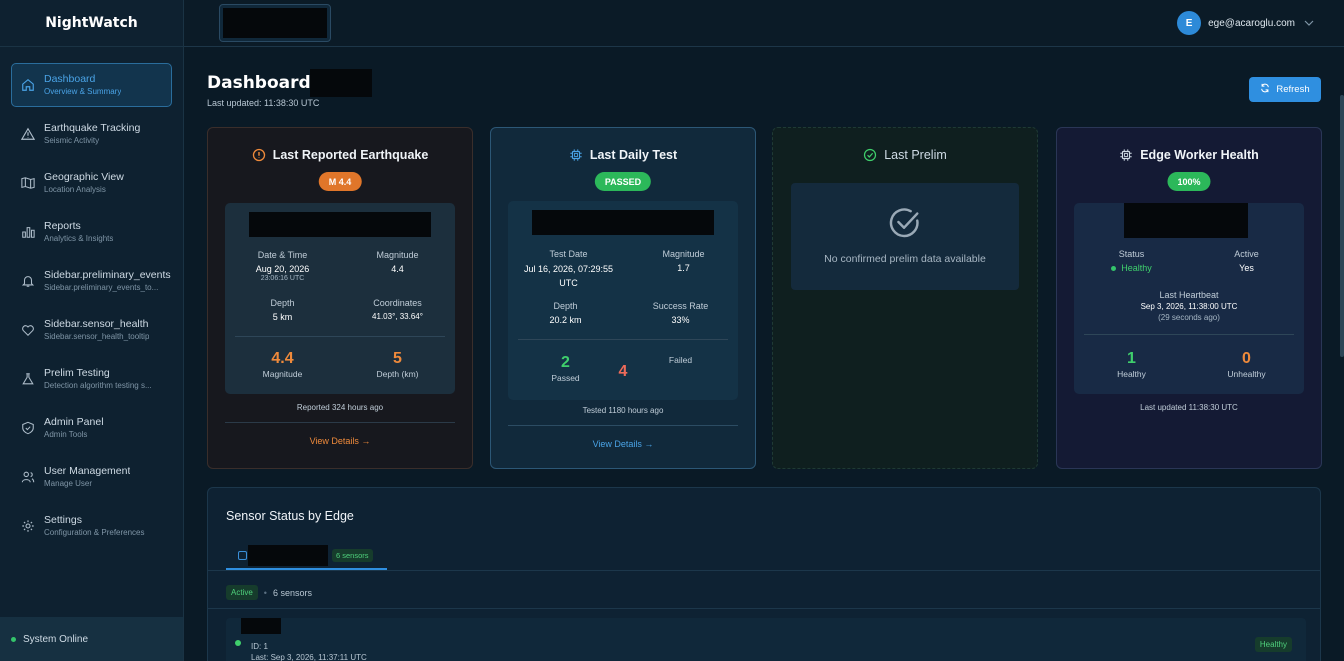 This screenshot has height=661, width=1344. What do you see at coordinates (28, 281) in the screenshot?
I see `bell-icon` at bounding box center [28, 281].